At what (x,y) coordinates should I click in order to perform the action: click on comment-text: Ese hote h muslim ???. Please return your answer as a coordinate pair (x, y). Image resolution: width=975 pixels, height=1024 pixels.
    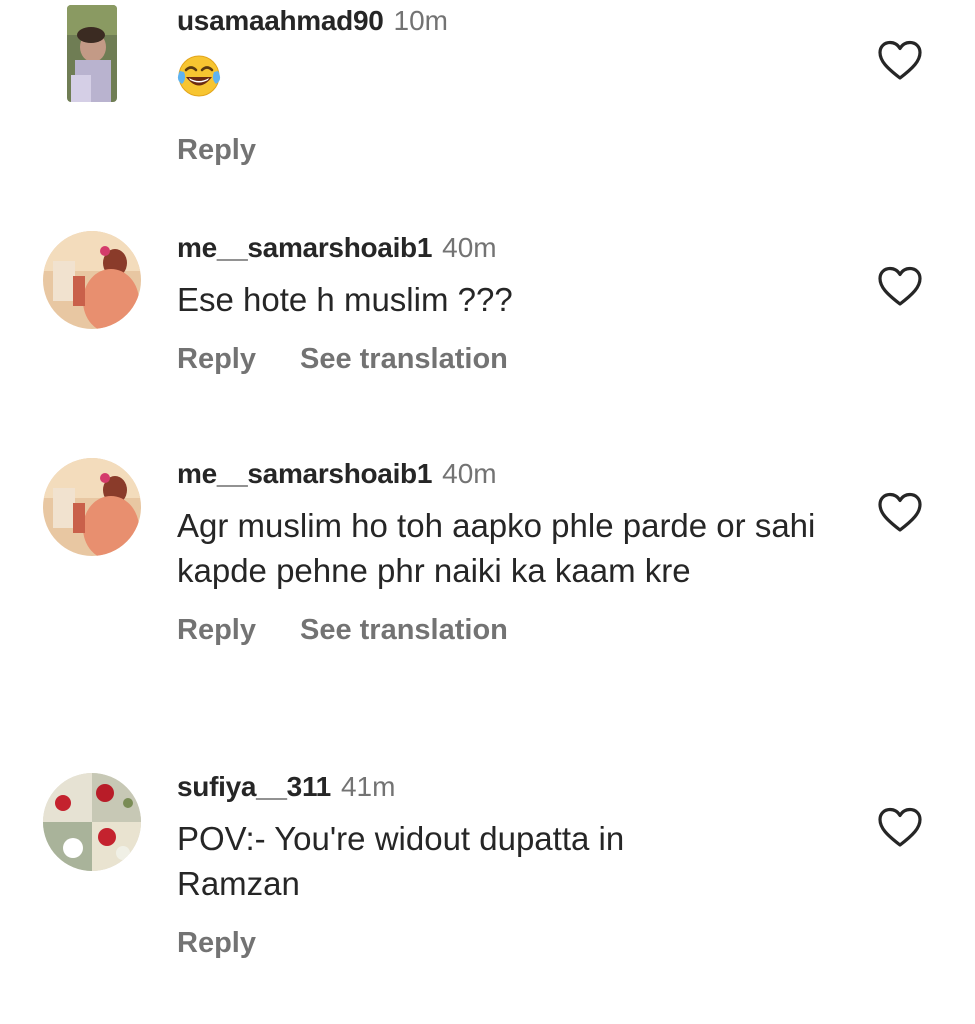
    Looking at the image, I should click on (345, 299).